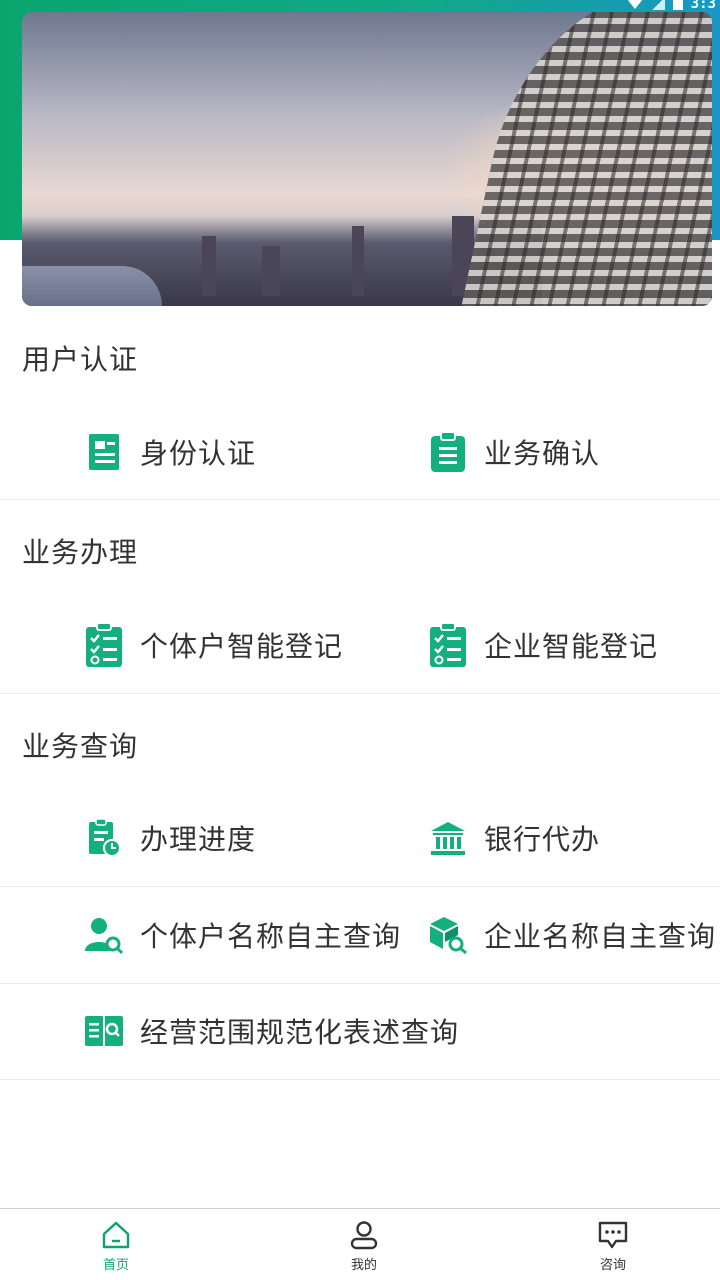 Image resolution: width=720 pixels, height=1280 pixels. What do you see at coordinates (514, 452) in the screenshot?
I see `menu-item-business-confirm: 业务确认` at bounding box center [514, 452].